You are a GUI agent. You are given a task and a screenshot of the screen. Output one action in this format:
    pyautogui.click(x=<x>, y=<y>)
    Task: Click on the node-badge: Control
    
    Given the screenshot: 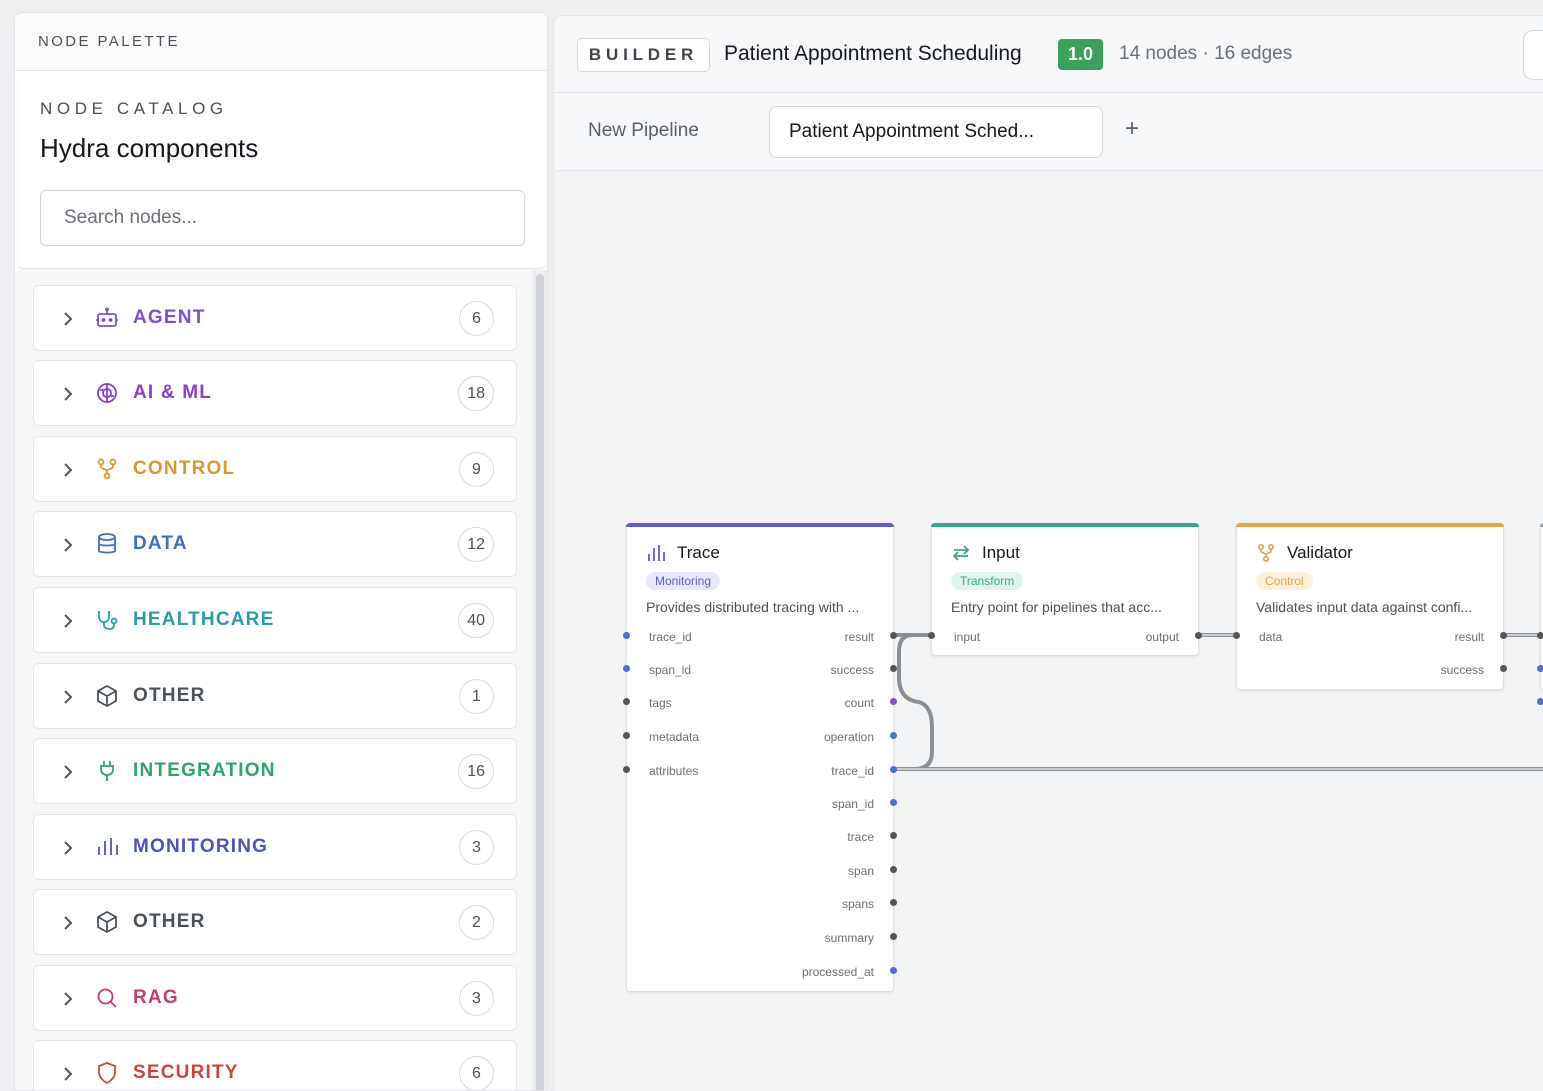 What is the action you would take?
    pyautogui.click(x=1284, y=581)
    